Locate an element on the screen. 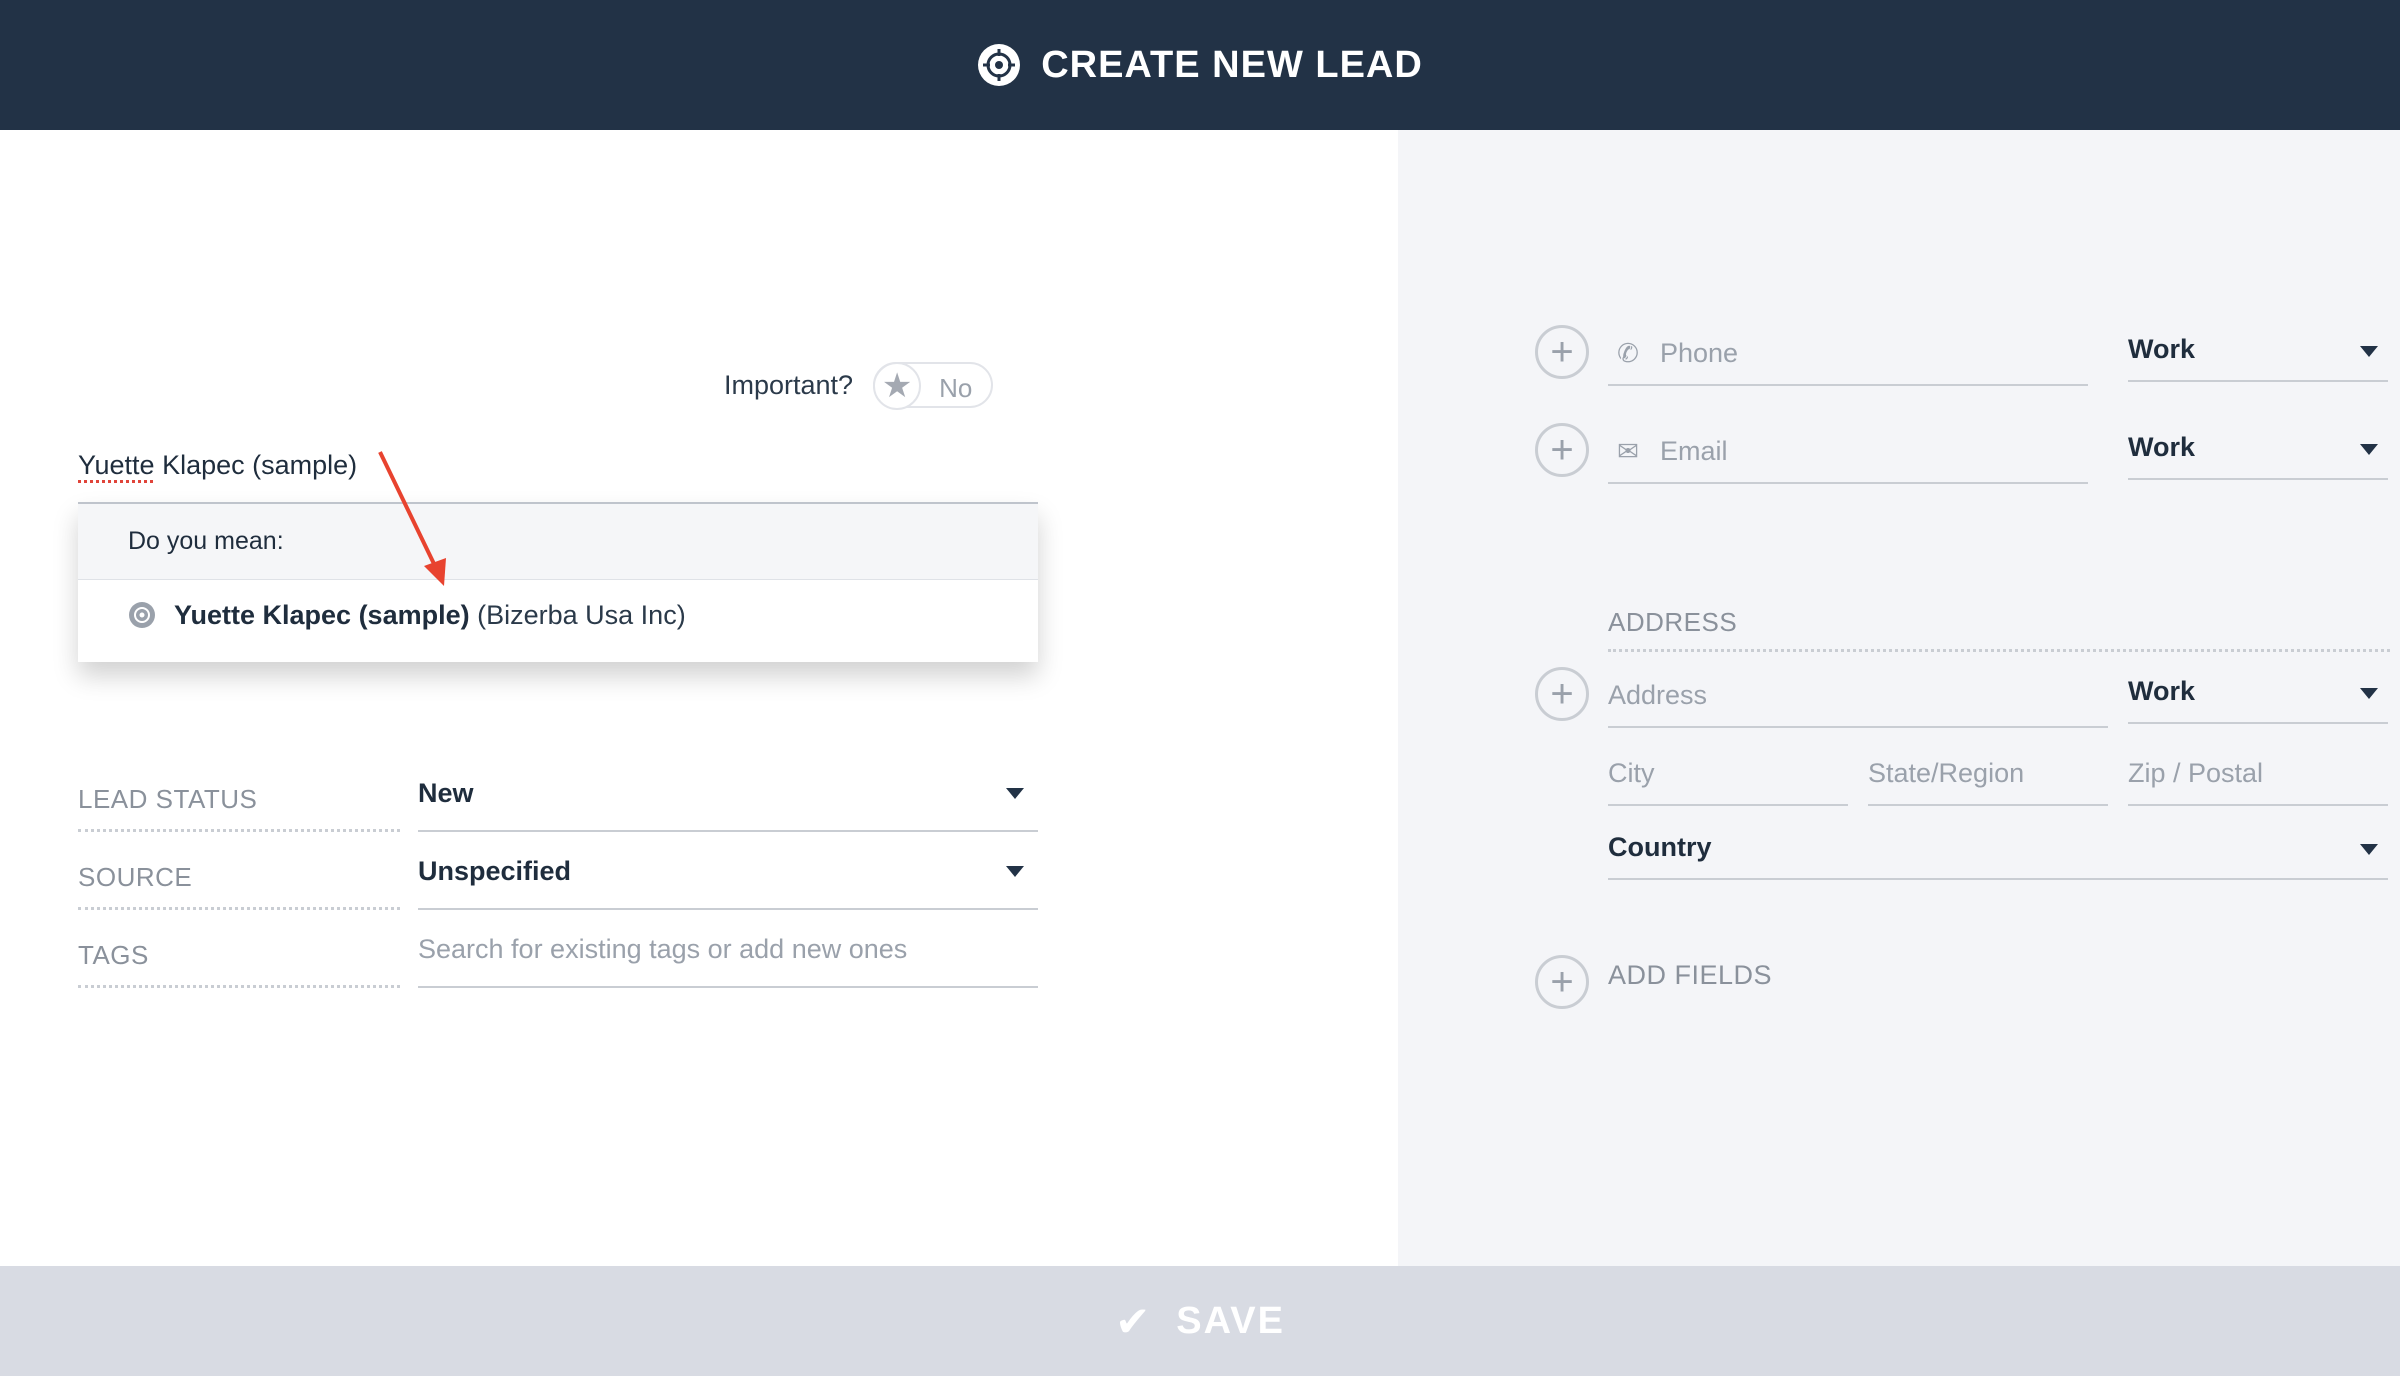 This screenshot has width=2400, height=1376. phone-placeholder: Phone is located at coordinates (1699, 352).